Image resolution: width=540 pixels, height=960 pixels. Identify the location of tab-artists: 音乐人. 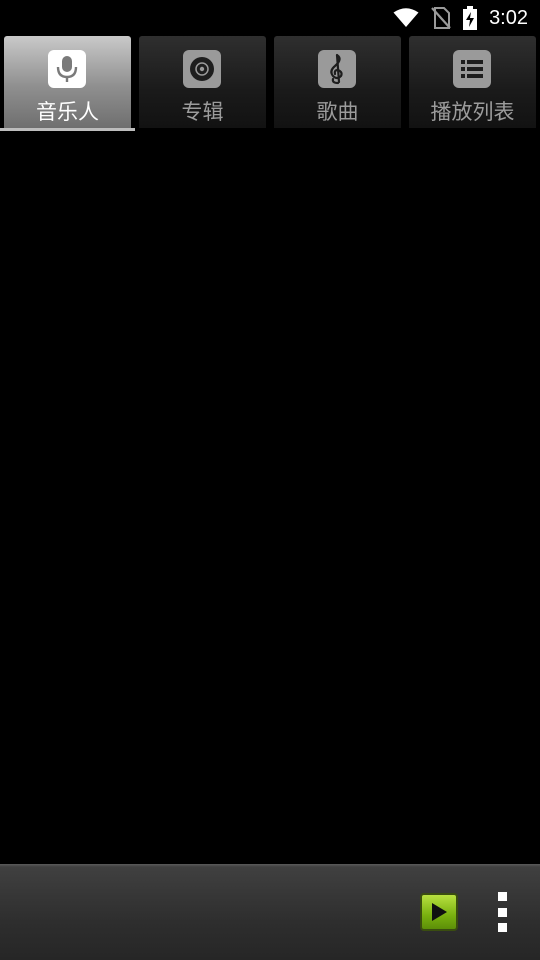
(67, 82).